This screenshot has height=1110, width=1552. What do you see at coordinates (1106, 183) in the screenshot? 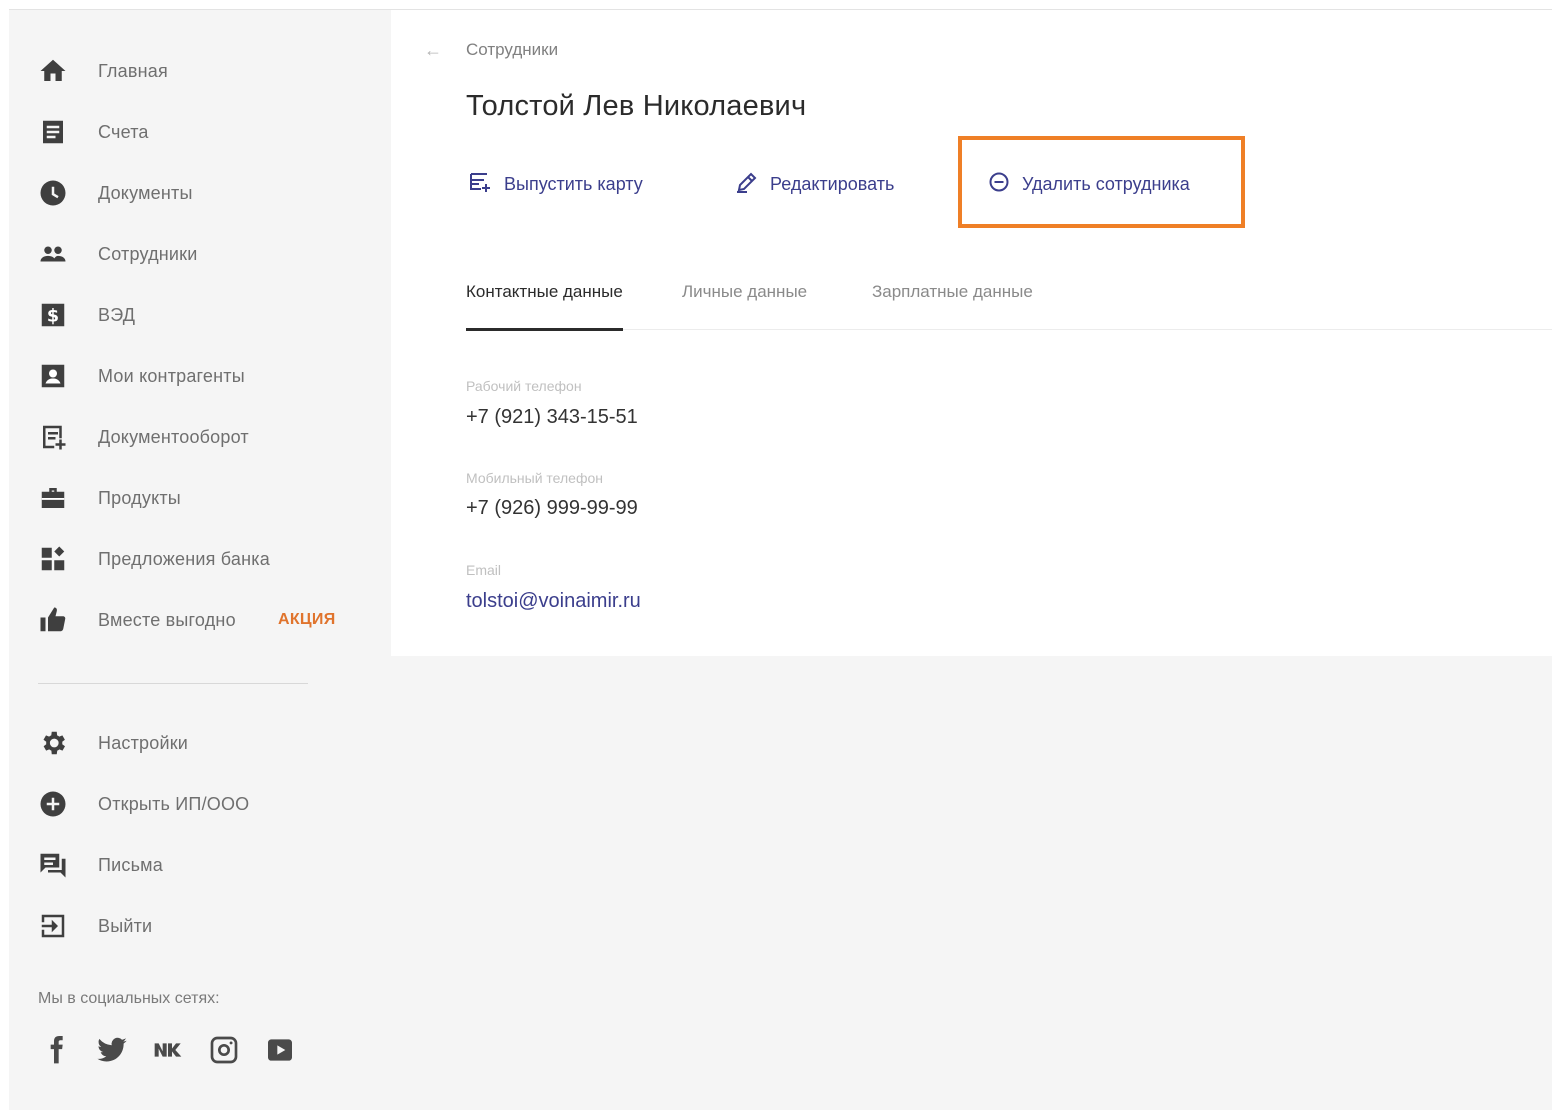
I see `delete-employee-label: Удалить сотрудника` at bounding box center [1106, 183].